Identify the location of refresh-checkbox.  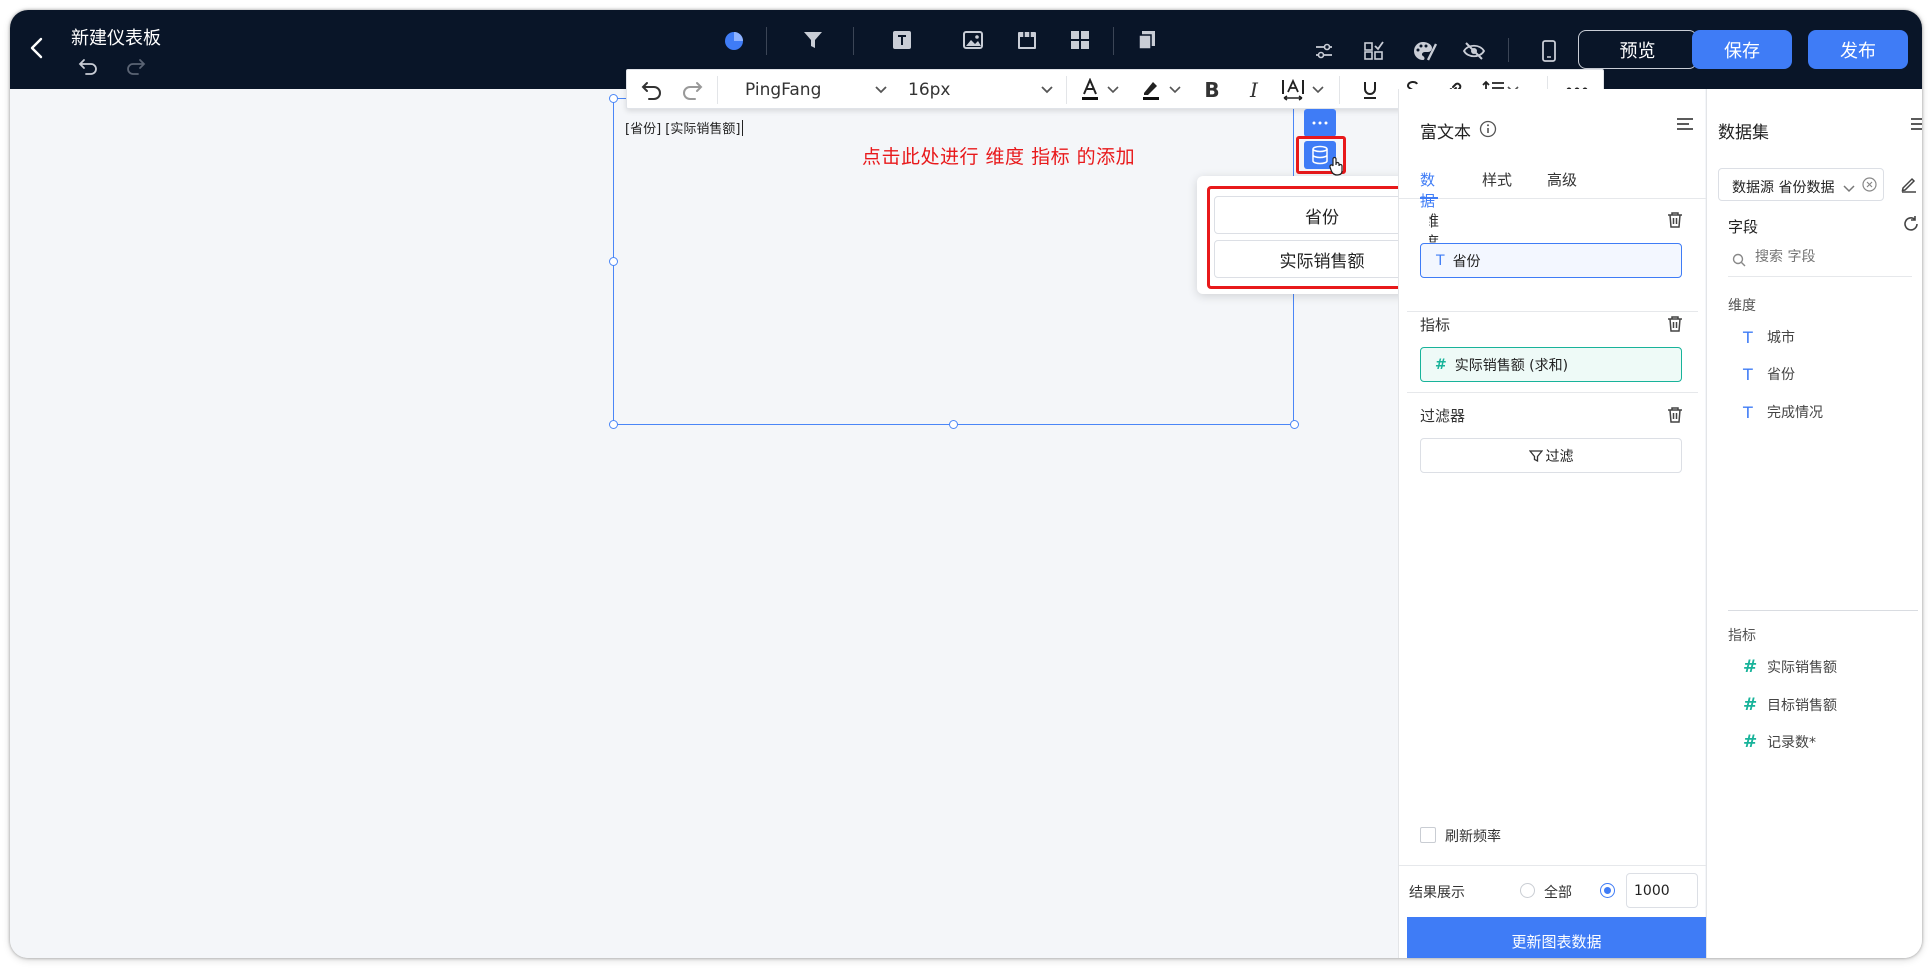
(1428, 835).